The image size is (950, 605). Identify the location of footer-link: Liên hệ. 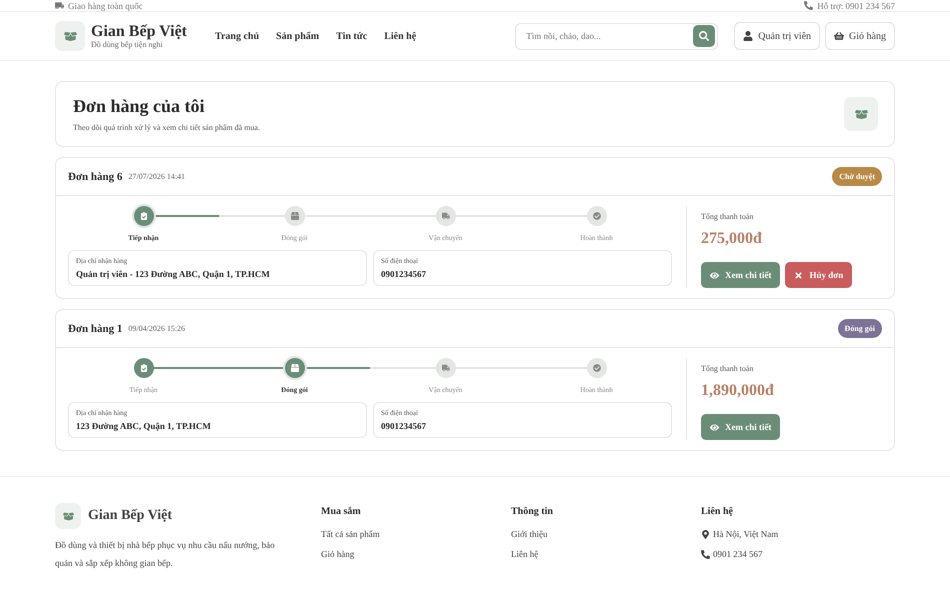
(606, 554).